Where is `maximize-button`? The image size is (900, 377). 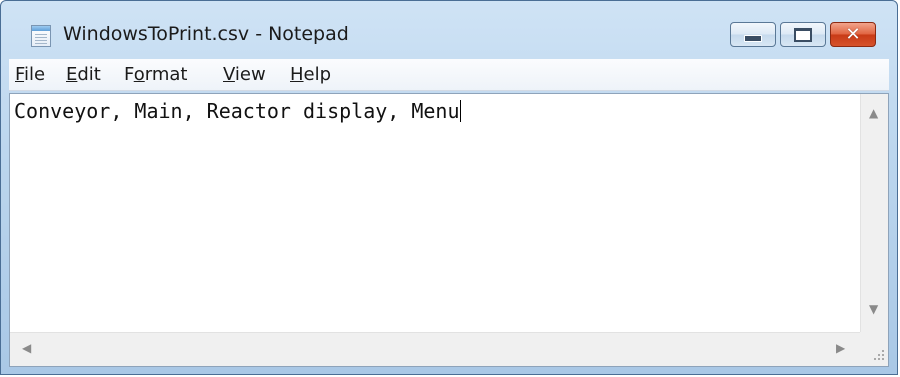
maximize-button is located at coordinates (803, 34).